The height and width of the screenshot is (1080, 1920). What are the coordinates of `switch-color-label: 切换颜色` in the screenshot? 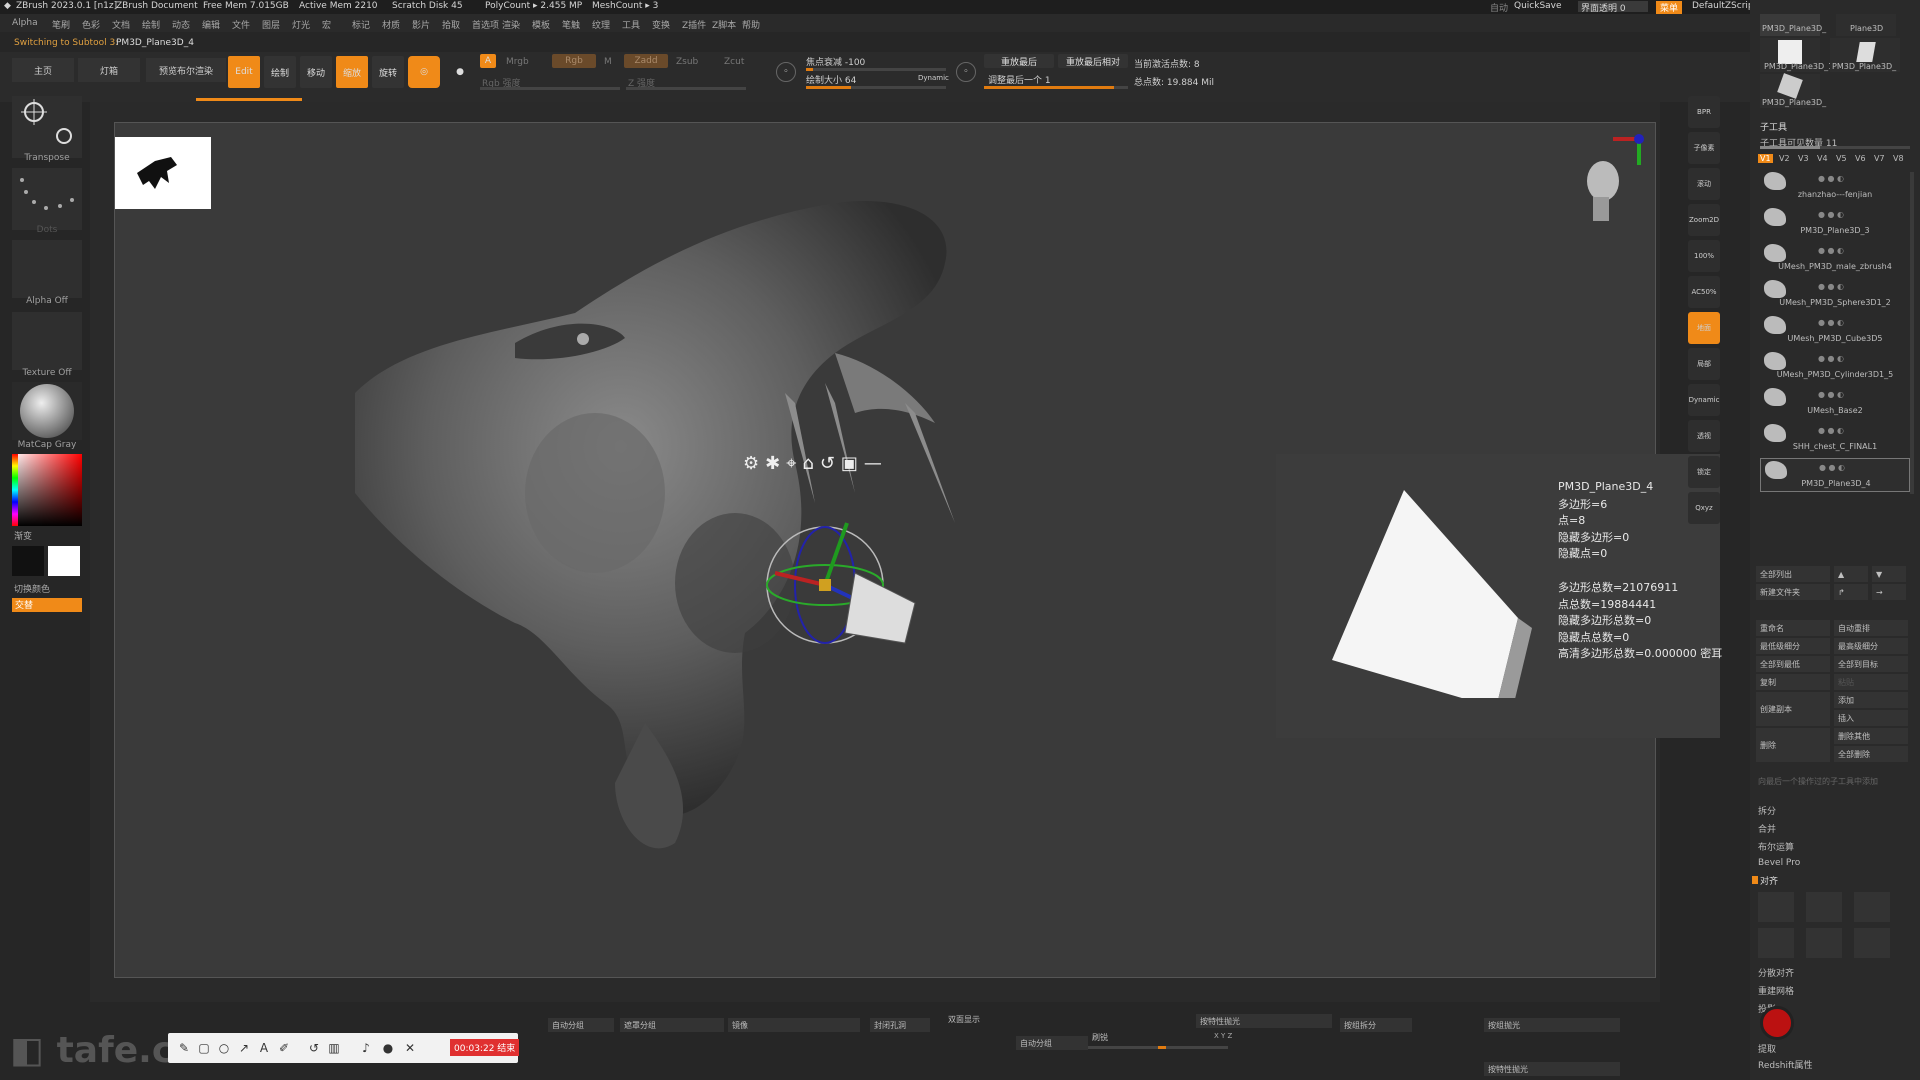 It's located at (32, 588).